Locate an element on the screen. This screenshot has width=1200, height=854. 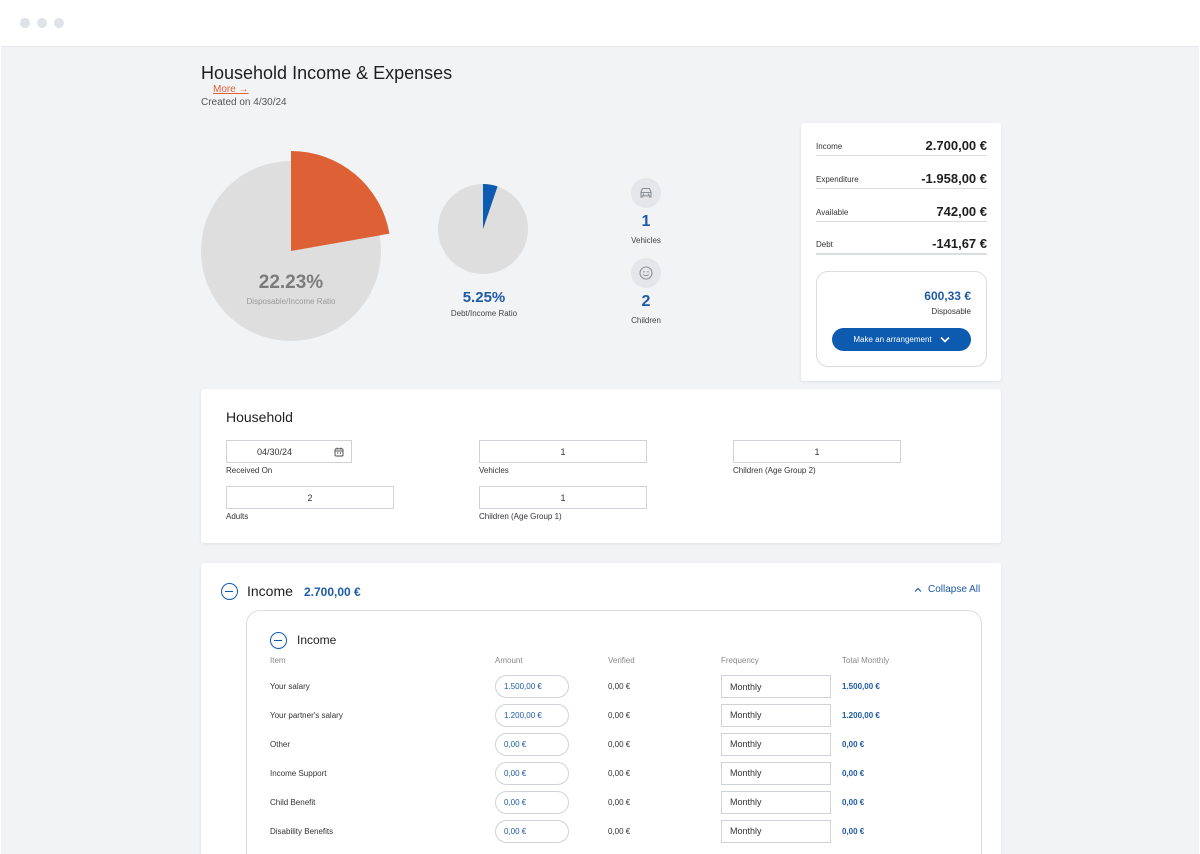
column-header-amount: Amount is located at coordinates (509, 660).